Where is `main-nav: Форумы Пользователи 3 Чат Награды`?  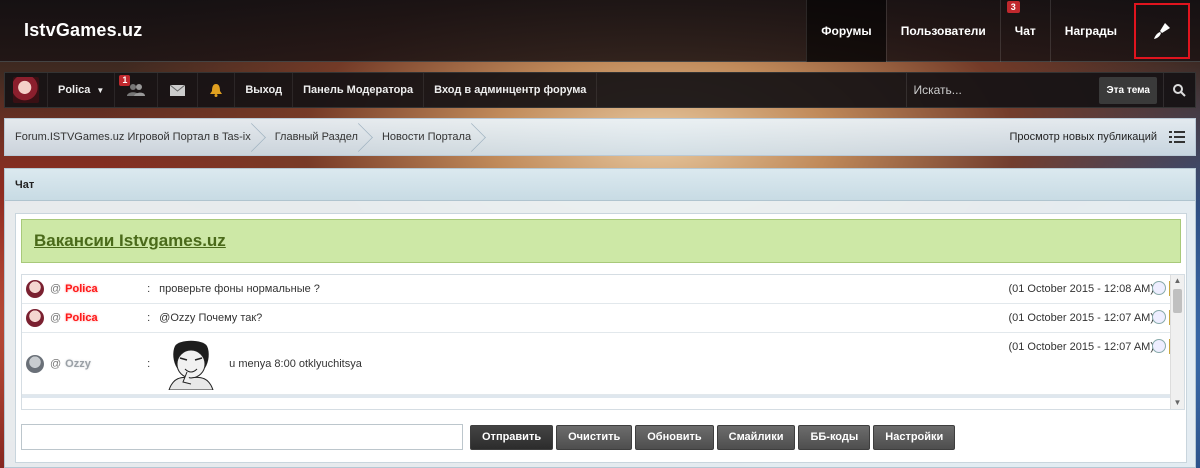
main-nav: Форумы Пользователи 3 Чат Награды is located at coordinates (1003, 31).